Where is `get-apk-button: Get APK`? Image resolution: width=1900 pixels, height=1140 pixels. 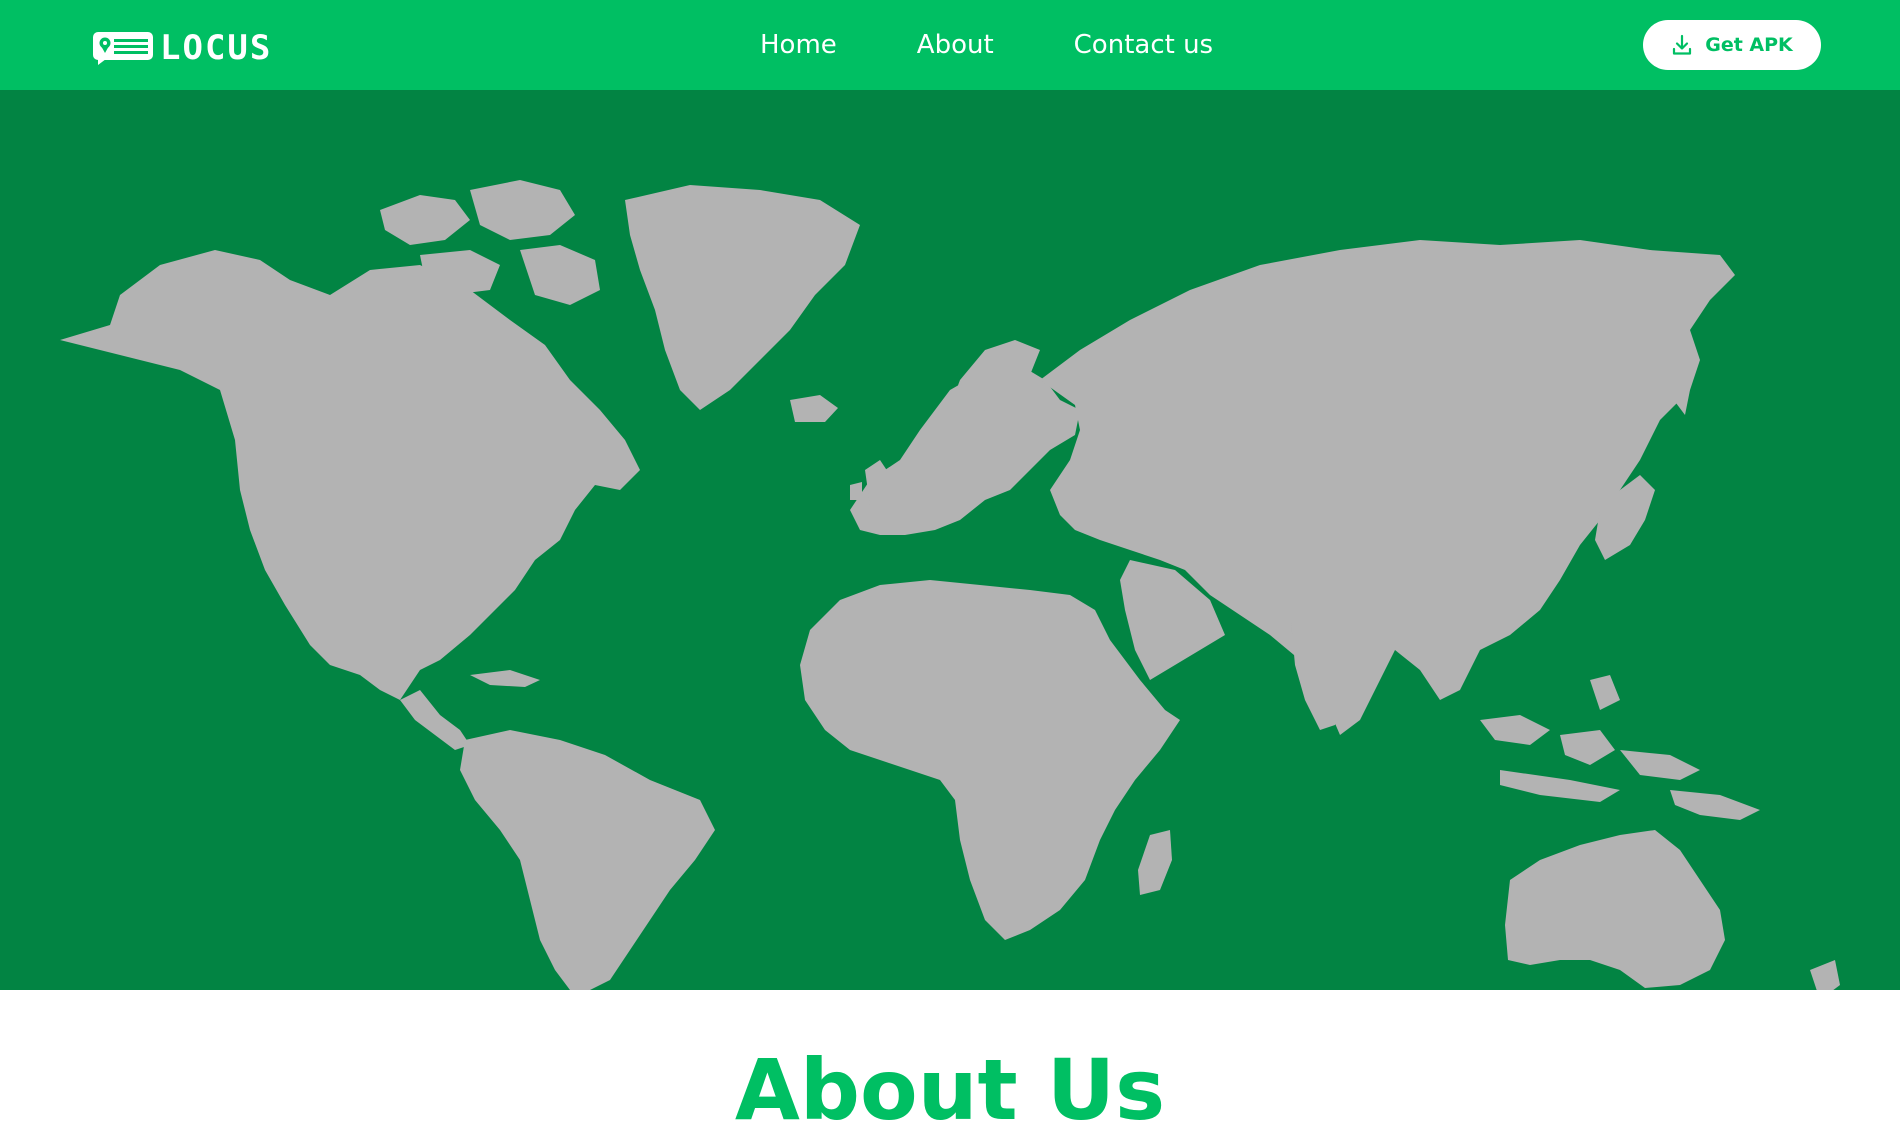
get-apk-button: Get APK is located at coordinates (1732, 45).